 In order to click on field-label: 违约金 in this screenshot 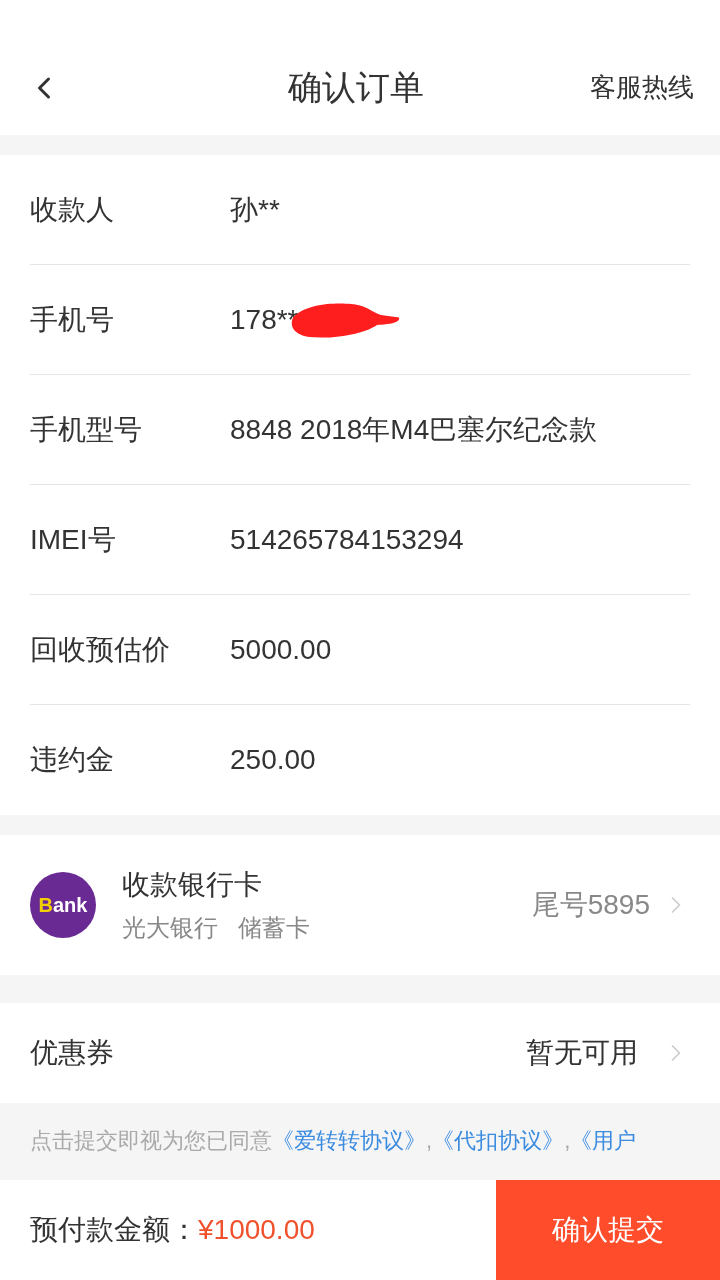, I will do `click(72, 760)`.